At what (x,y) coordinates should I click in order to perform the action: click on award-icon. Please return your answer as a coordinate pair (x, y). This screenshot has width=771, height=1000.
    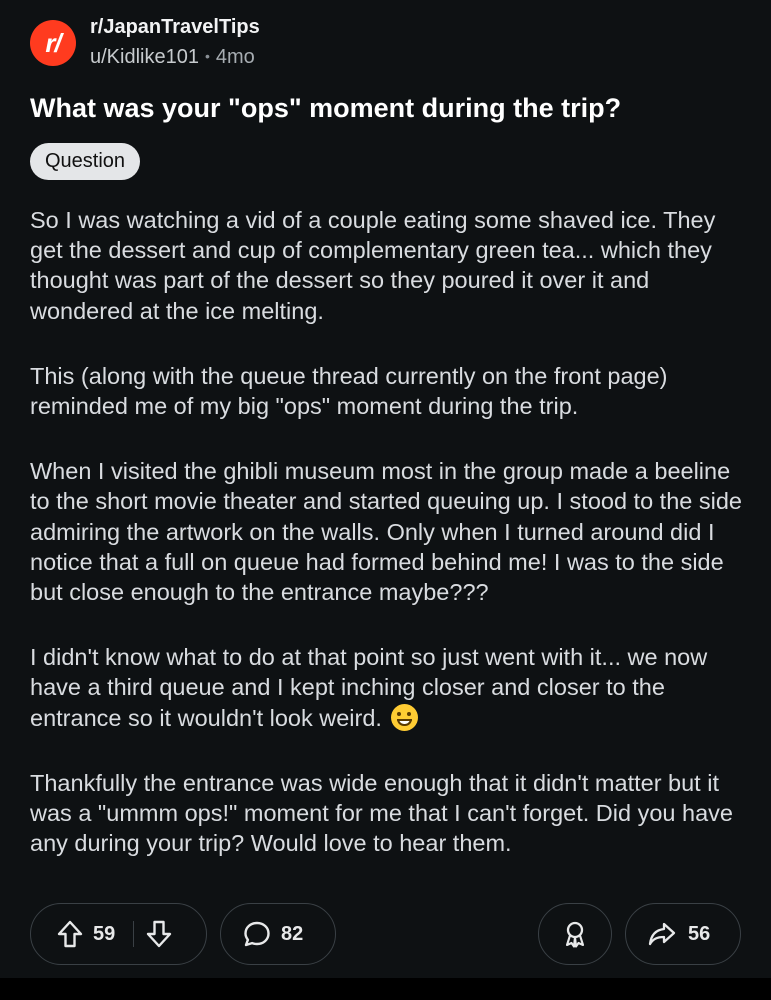
    Looking at the image, I should click on (575, 934).